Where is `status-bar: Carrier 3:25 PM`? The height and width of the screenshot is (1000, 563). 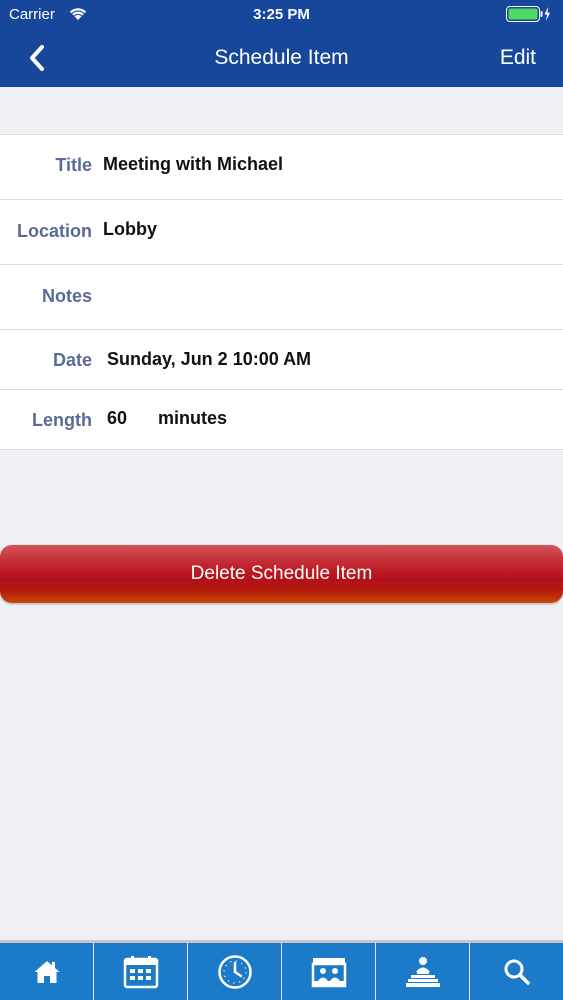 status-bar: Carrier 3:25 PM is located at coordinates (281, 15).